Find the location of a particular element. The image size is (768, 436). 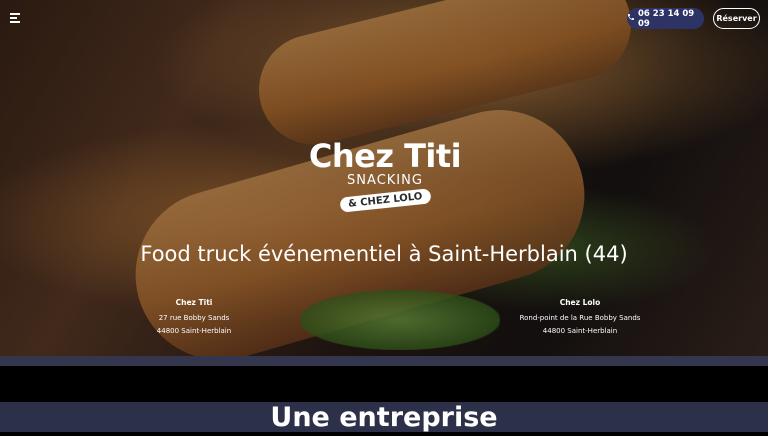

phone-button: 06 23 14 09 09 is located at coordinates (665, 18).